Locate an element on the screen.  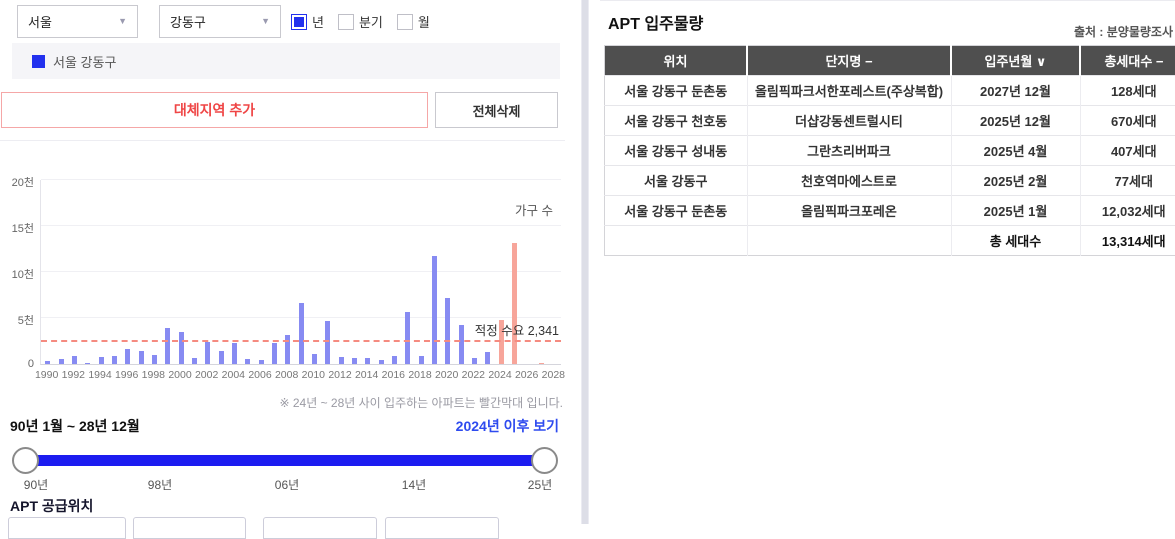
slider-tick-label: 14년 is located at coordinates (414, 484).